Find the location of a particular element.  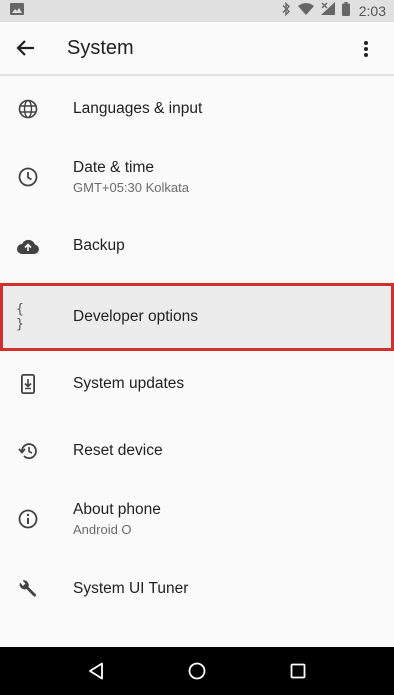

clock-time: 2:03 is located at coordinates (372, 11).